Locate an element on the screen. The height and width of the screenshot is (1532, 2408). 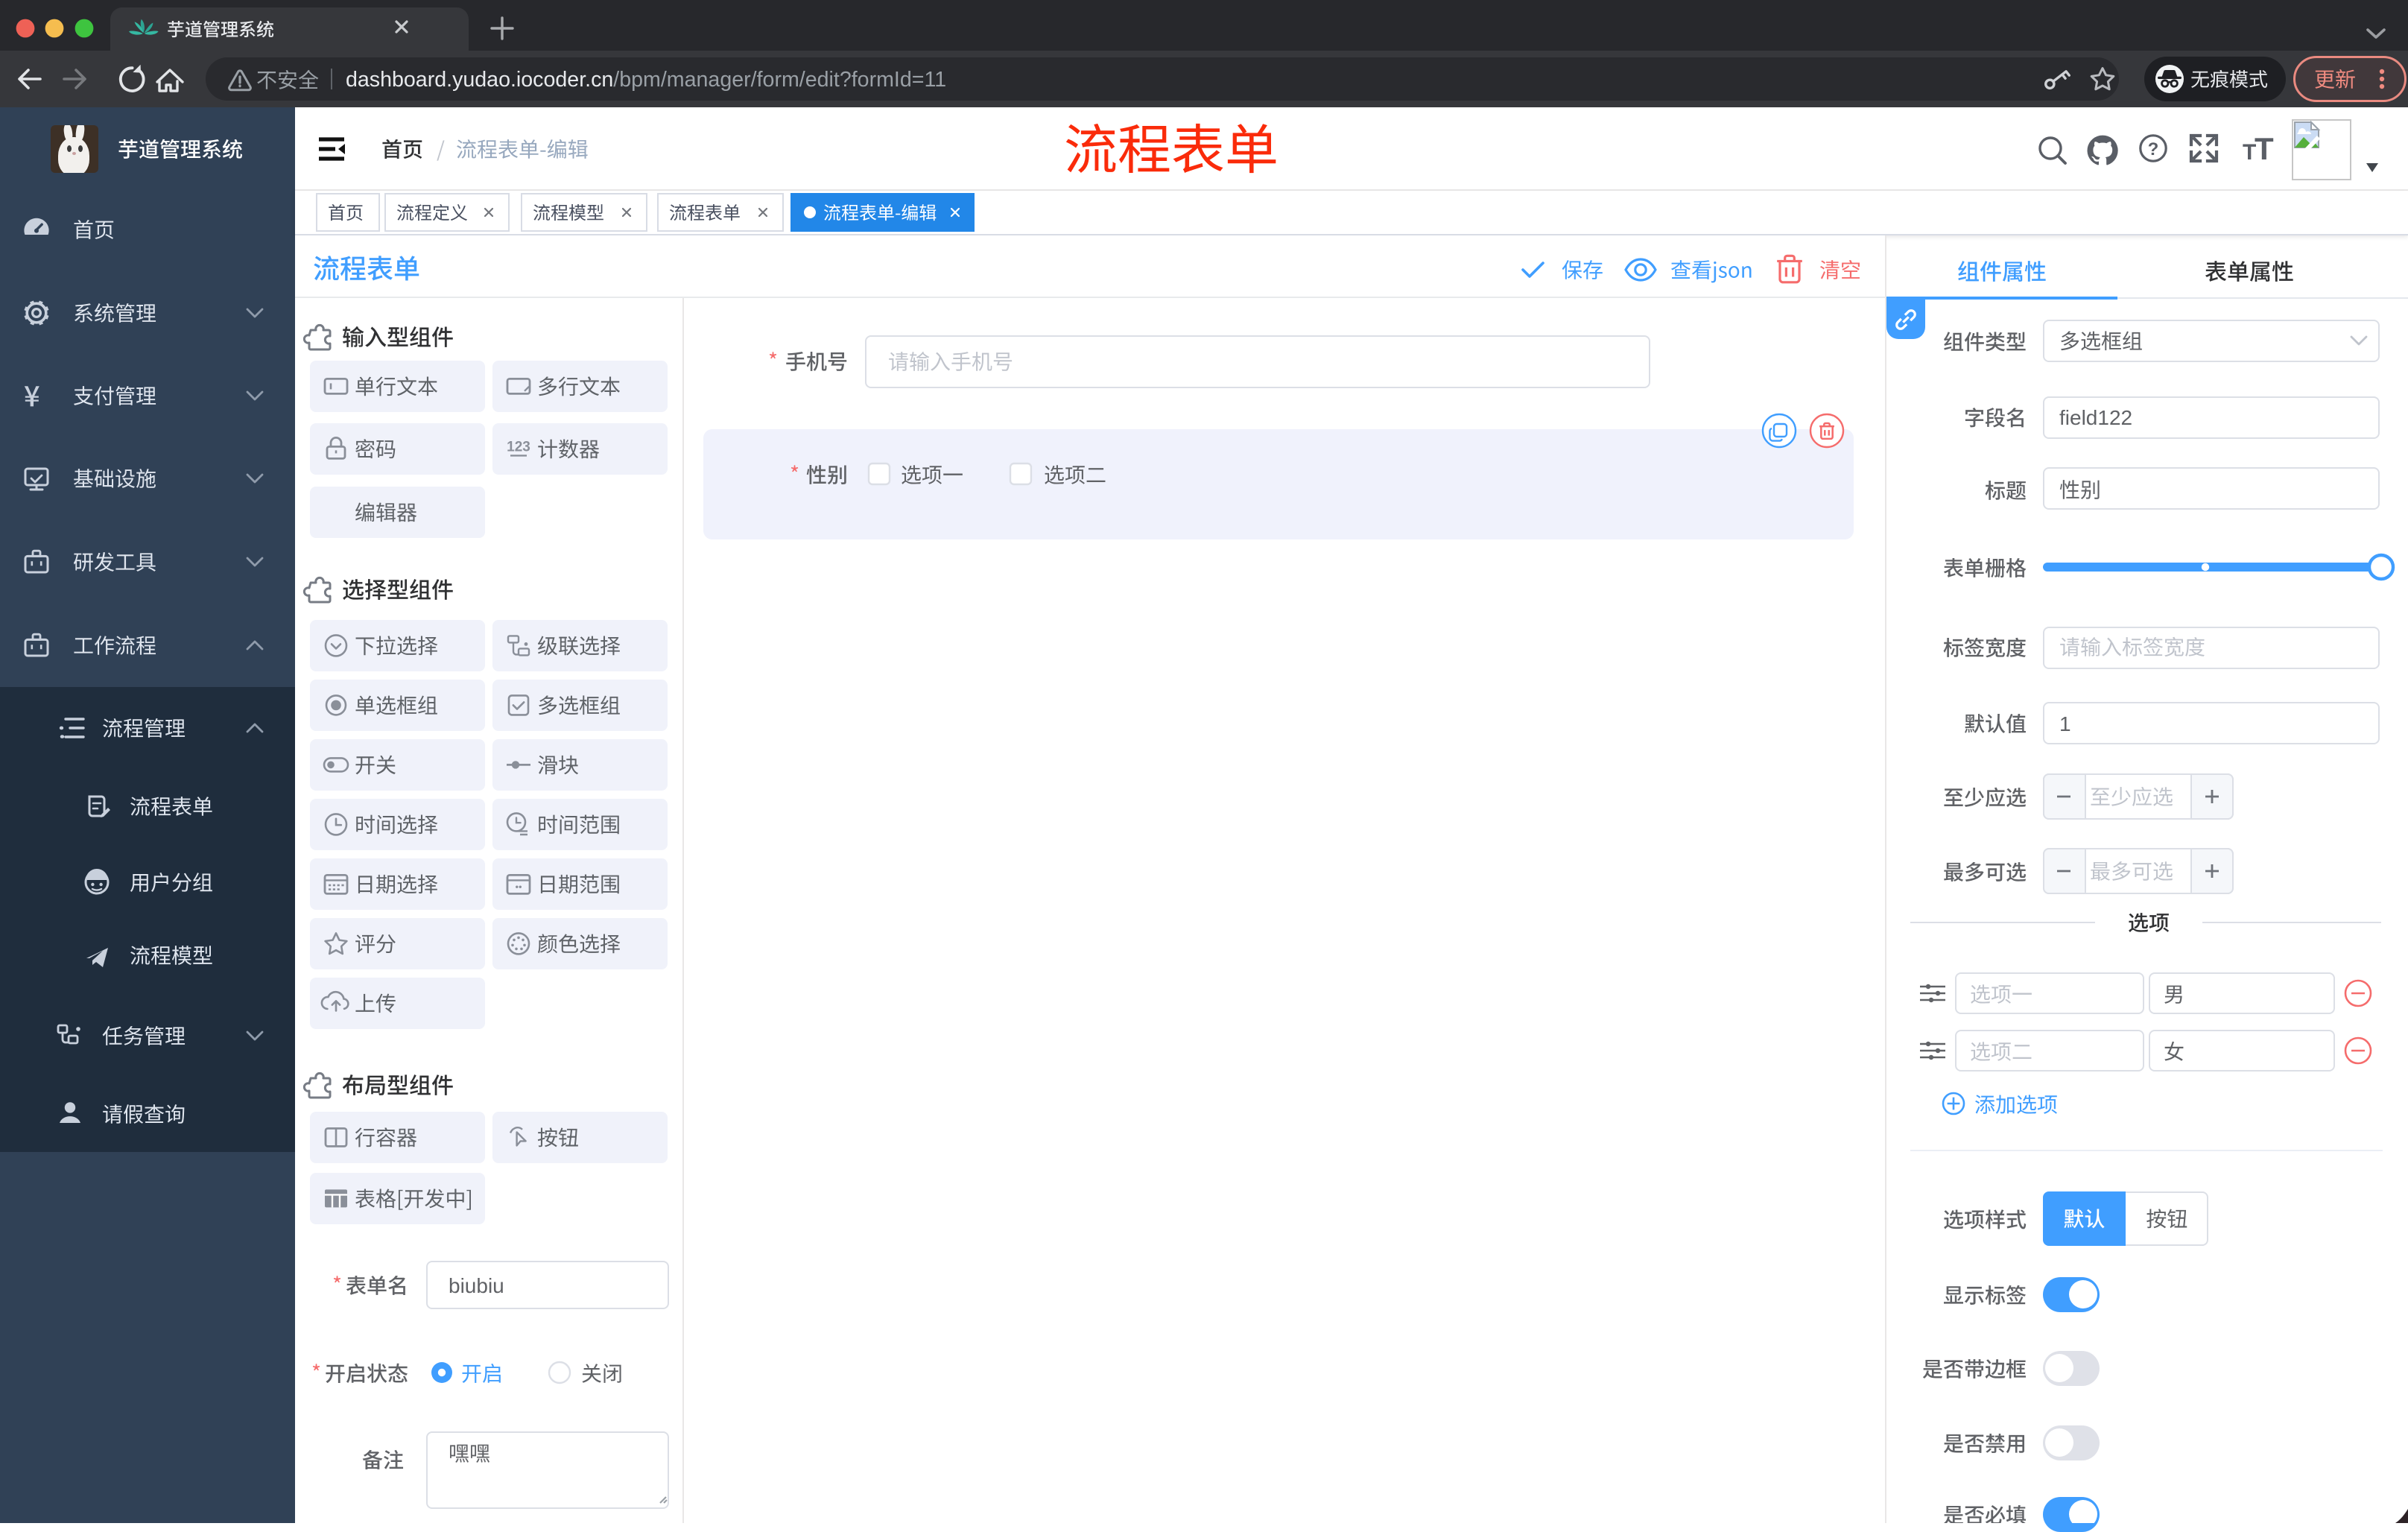
svg-text: 1 is located at coordinates (2065, 723).